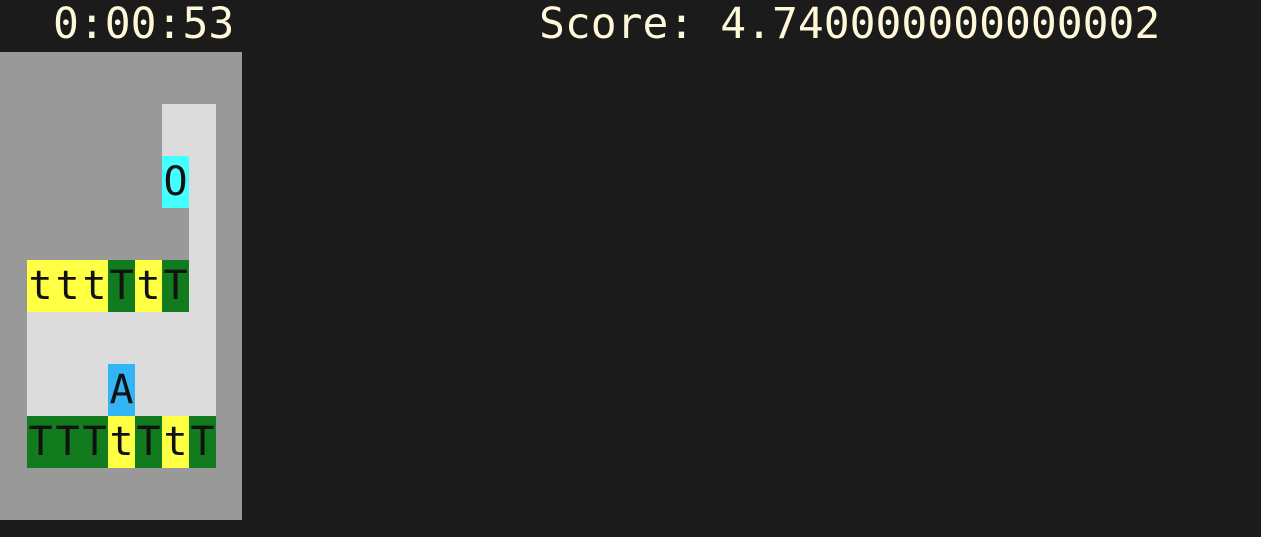  I want to click on cell-goal: O, so click(175, 182).